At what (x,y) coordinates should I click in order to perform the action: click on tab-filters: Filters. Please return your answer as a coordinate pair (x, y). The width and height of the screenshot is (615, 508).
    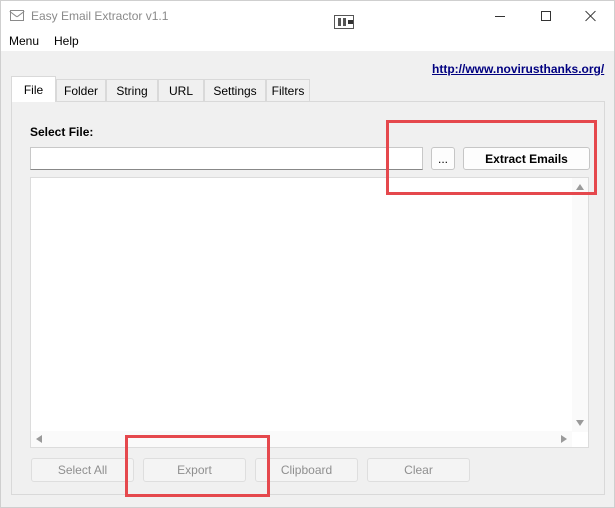
    Looking at the image, I should click on (288, 90).